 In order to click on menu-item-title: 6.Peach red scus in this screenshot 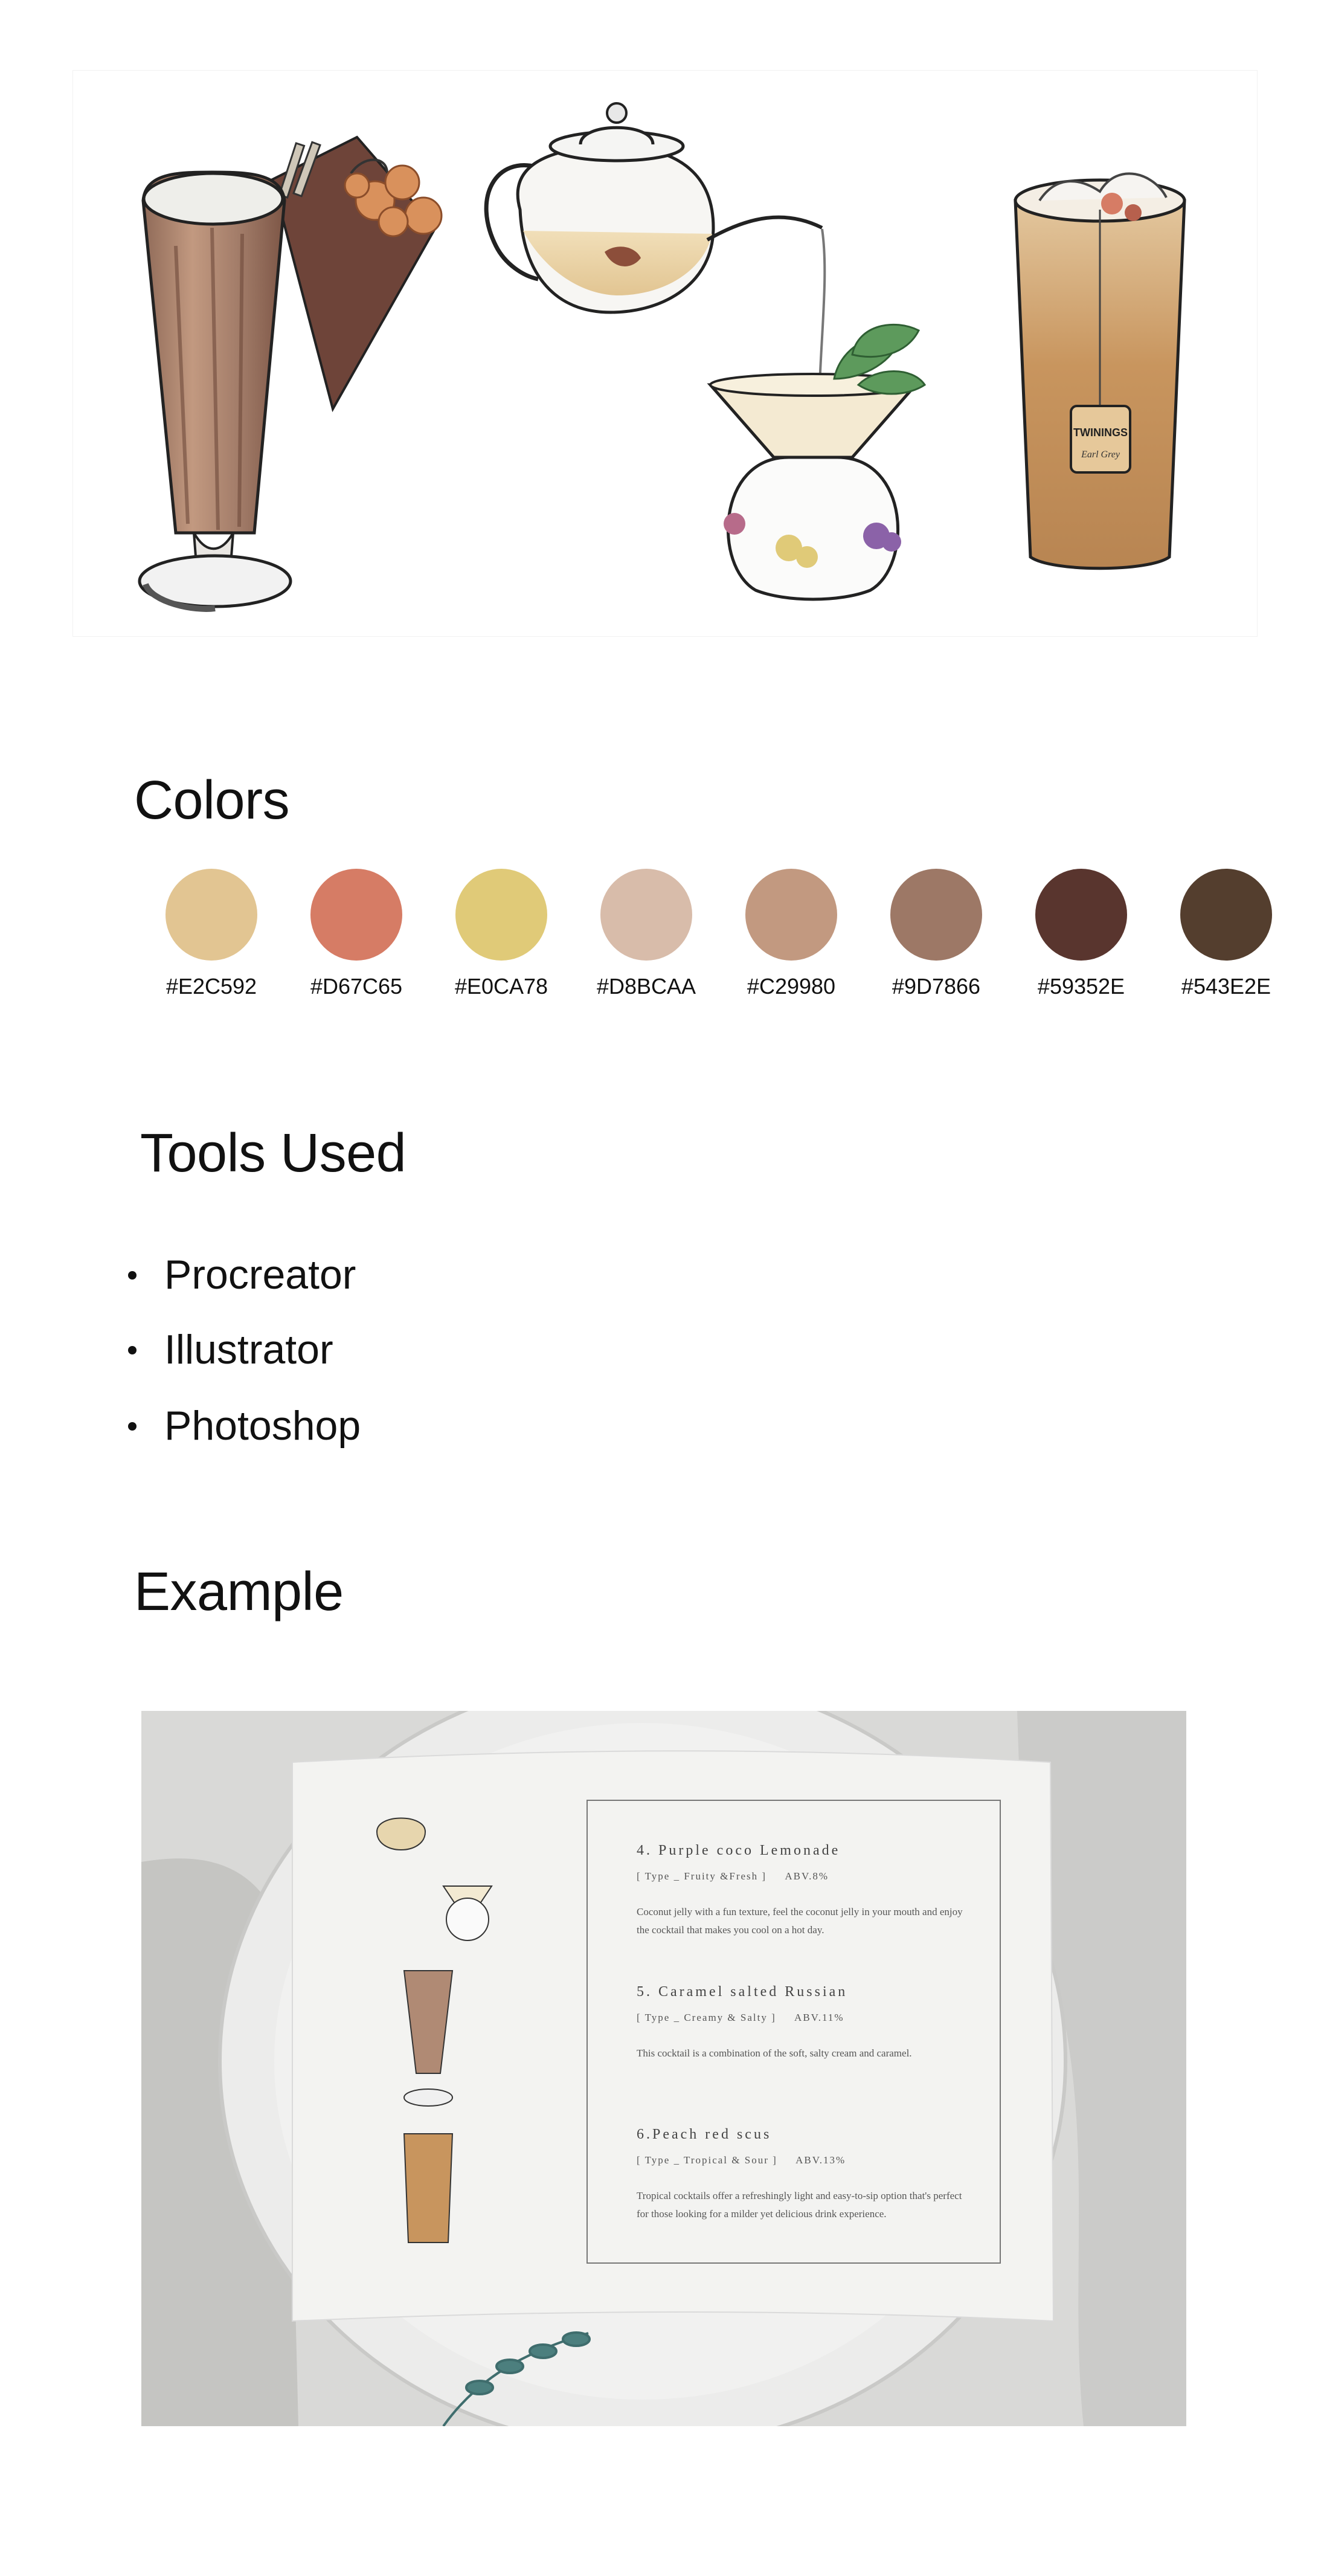, I will do `click(704, 2135)`.